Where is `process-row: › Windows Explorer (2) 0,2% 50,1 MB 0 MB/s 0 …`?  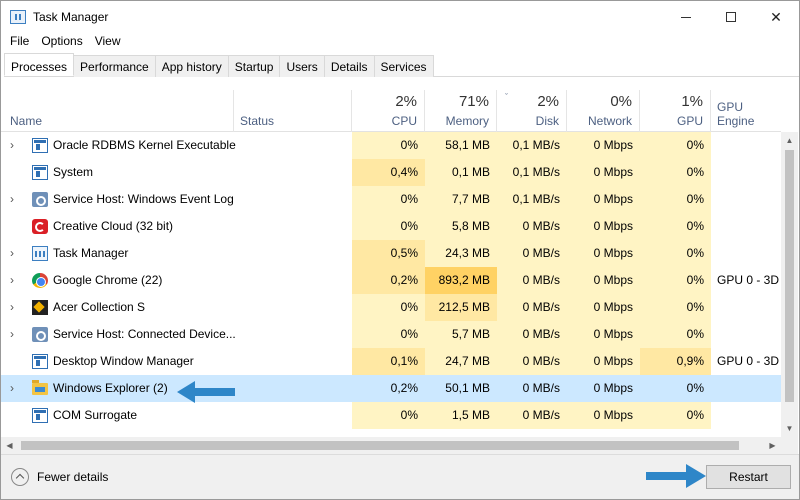 process-row: › Windows Explorer (2) 0,2% 50,1 MB 0 MB/s 0 … is located at coordinates (391, 388).